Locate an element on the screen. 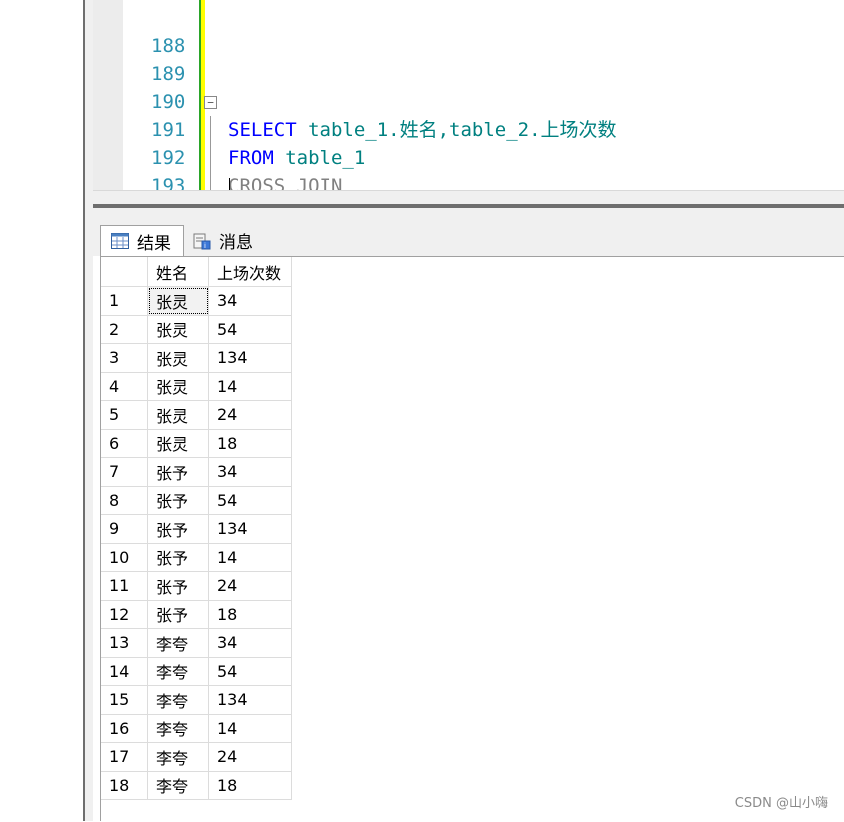  row-number: 14 is located at coordinates (124, 671).